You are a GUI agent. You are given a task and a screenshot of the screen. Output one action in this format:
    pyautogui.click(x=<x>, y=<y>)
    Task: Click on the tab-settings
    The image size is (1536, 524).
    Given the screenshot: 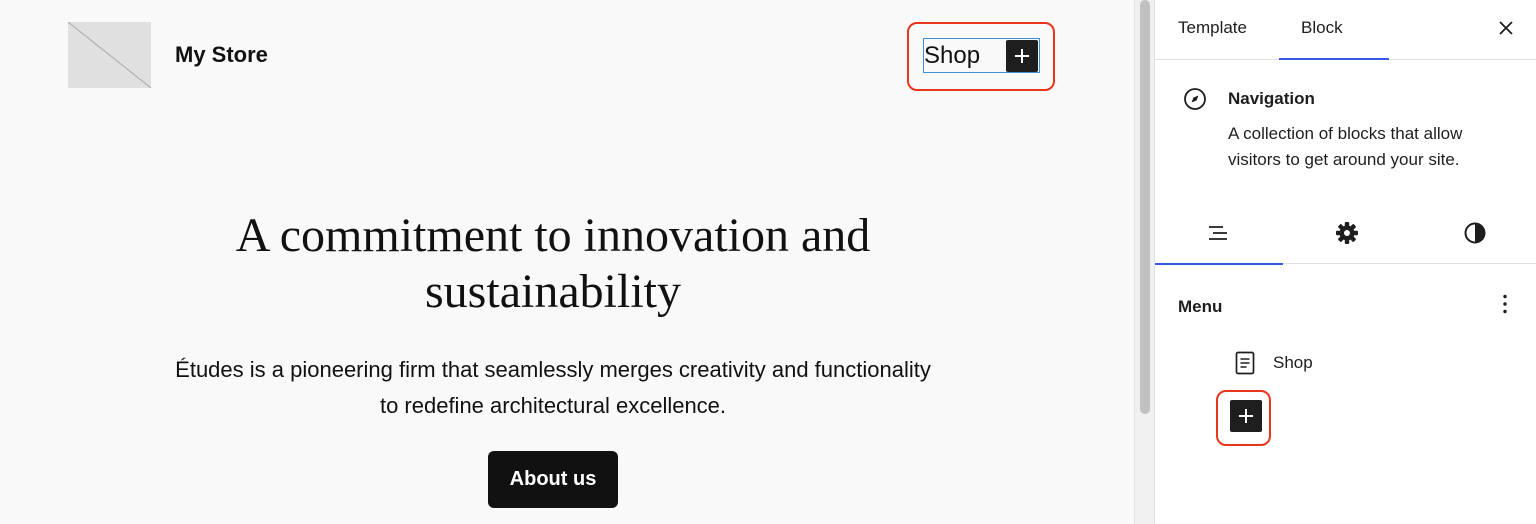 What is the action you would take?
    pyautogui.click(x=1347, y=232)
    